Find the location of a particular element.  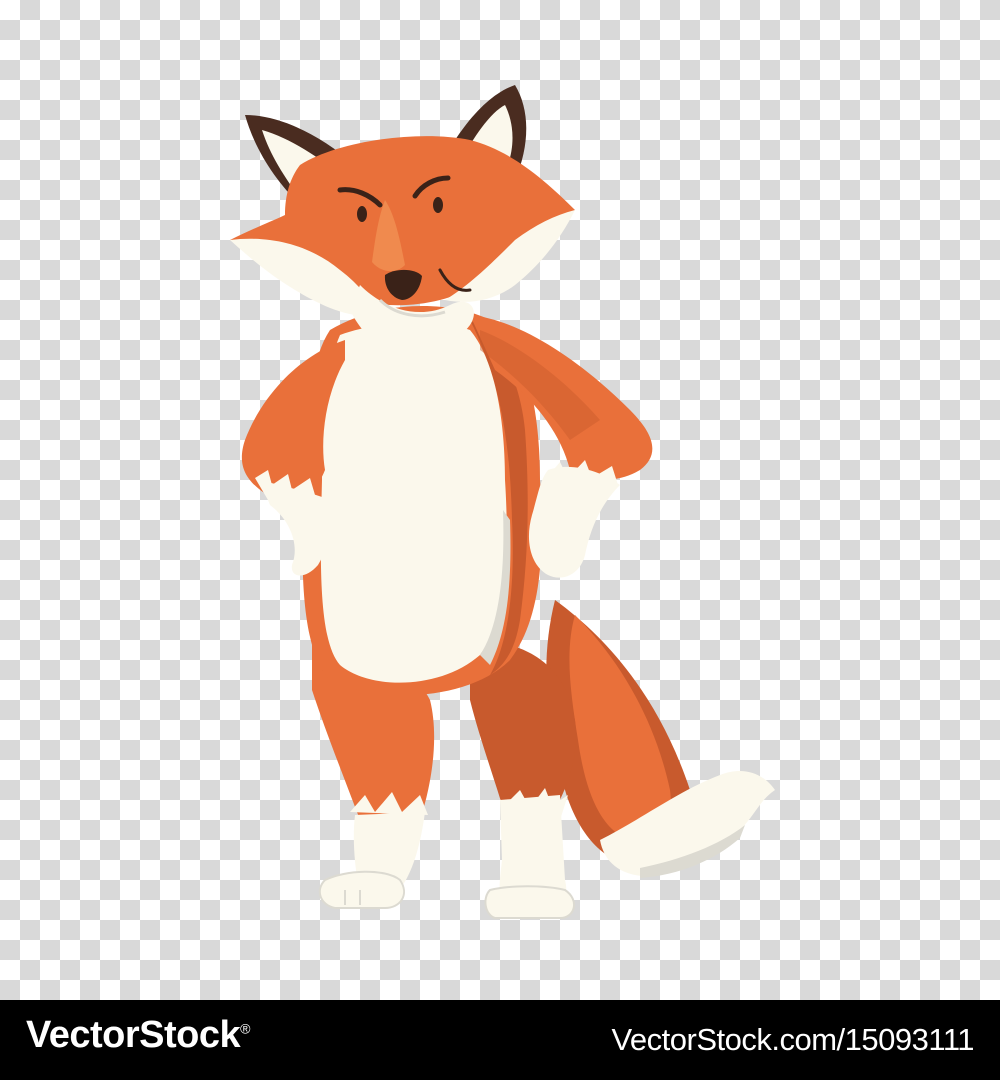

registered-mark: ® is located at coordinates (245, 1028).